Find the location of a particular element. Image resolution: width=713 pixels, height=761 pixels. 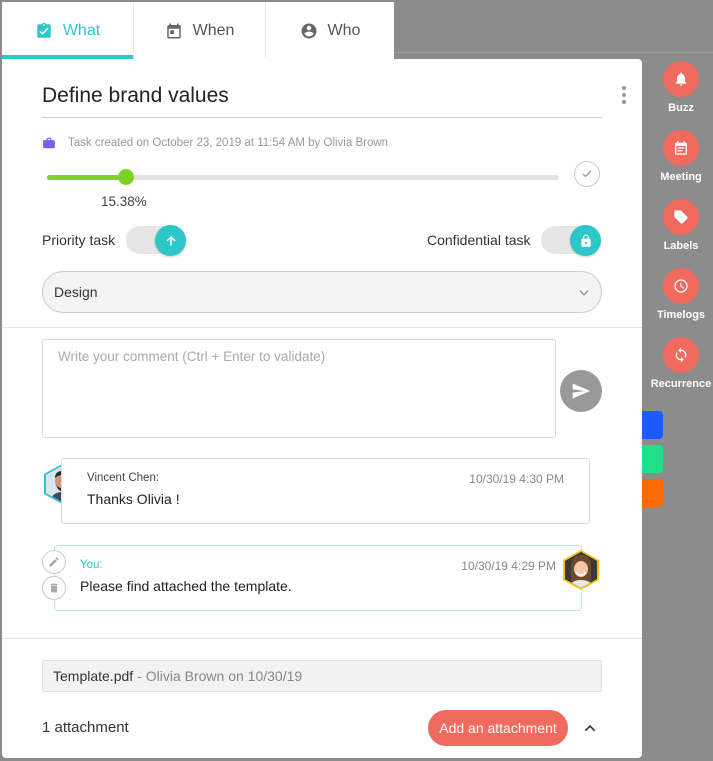

check-icon is located at coordinates (587, 174).